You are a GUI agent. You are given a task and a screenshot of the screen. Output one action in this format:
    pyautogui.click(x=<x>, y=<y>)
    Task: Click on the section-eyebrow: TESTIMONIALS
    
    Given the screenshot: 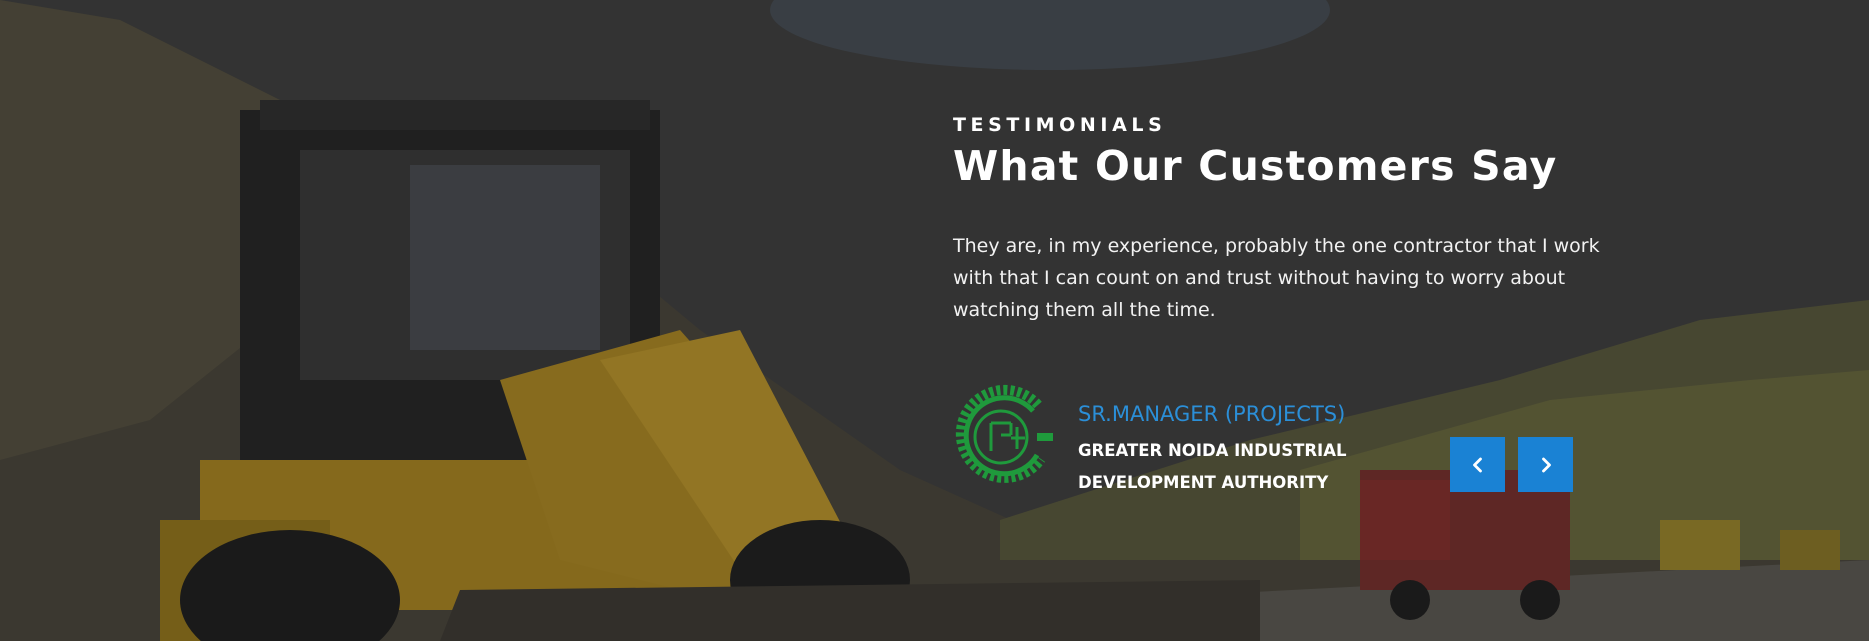 What is the action you would take?
    pyautogui.click(x=1060, y=125)
    